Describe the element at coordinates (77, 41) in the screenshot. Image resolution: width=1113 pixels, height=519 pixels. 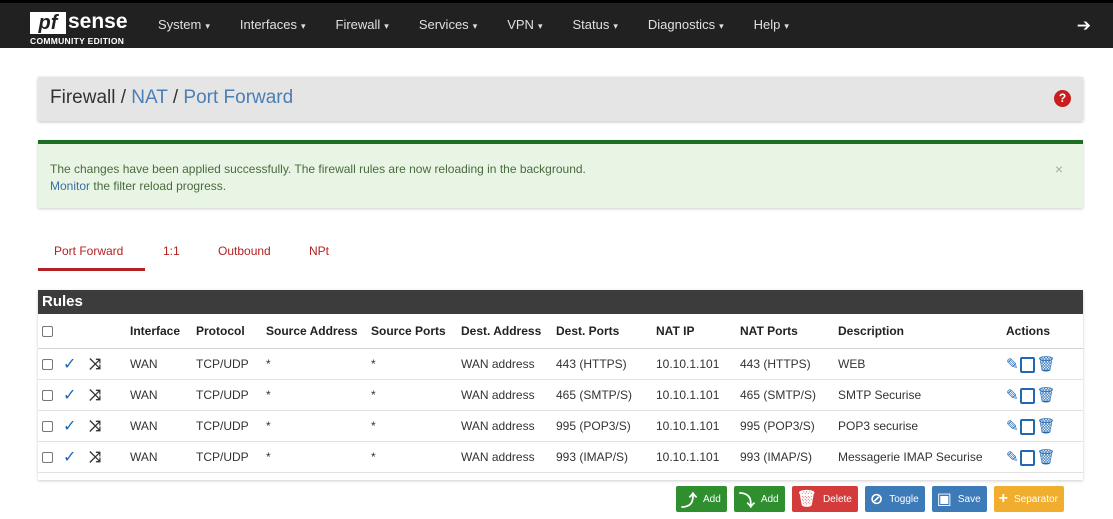
I see `logo-subtitle: COMMUNITY EDITION` at that location.